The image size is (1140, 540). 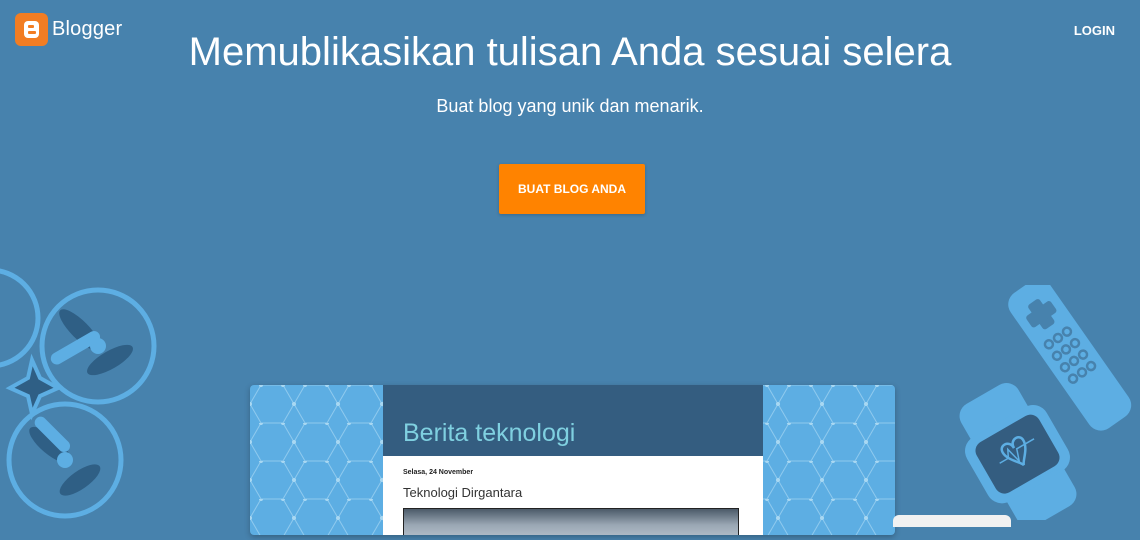 What do you see at coordinates (571, 521) in the screenshot?
I see `post-image` at bounding box center [571, 521].